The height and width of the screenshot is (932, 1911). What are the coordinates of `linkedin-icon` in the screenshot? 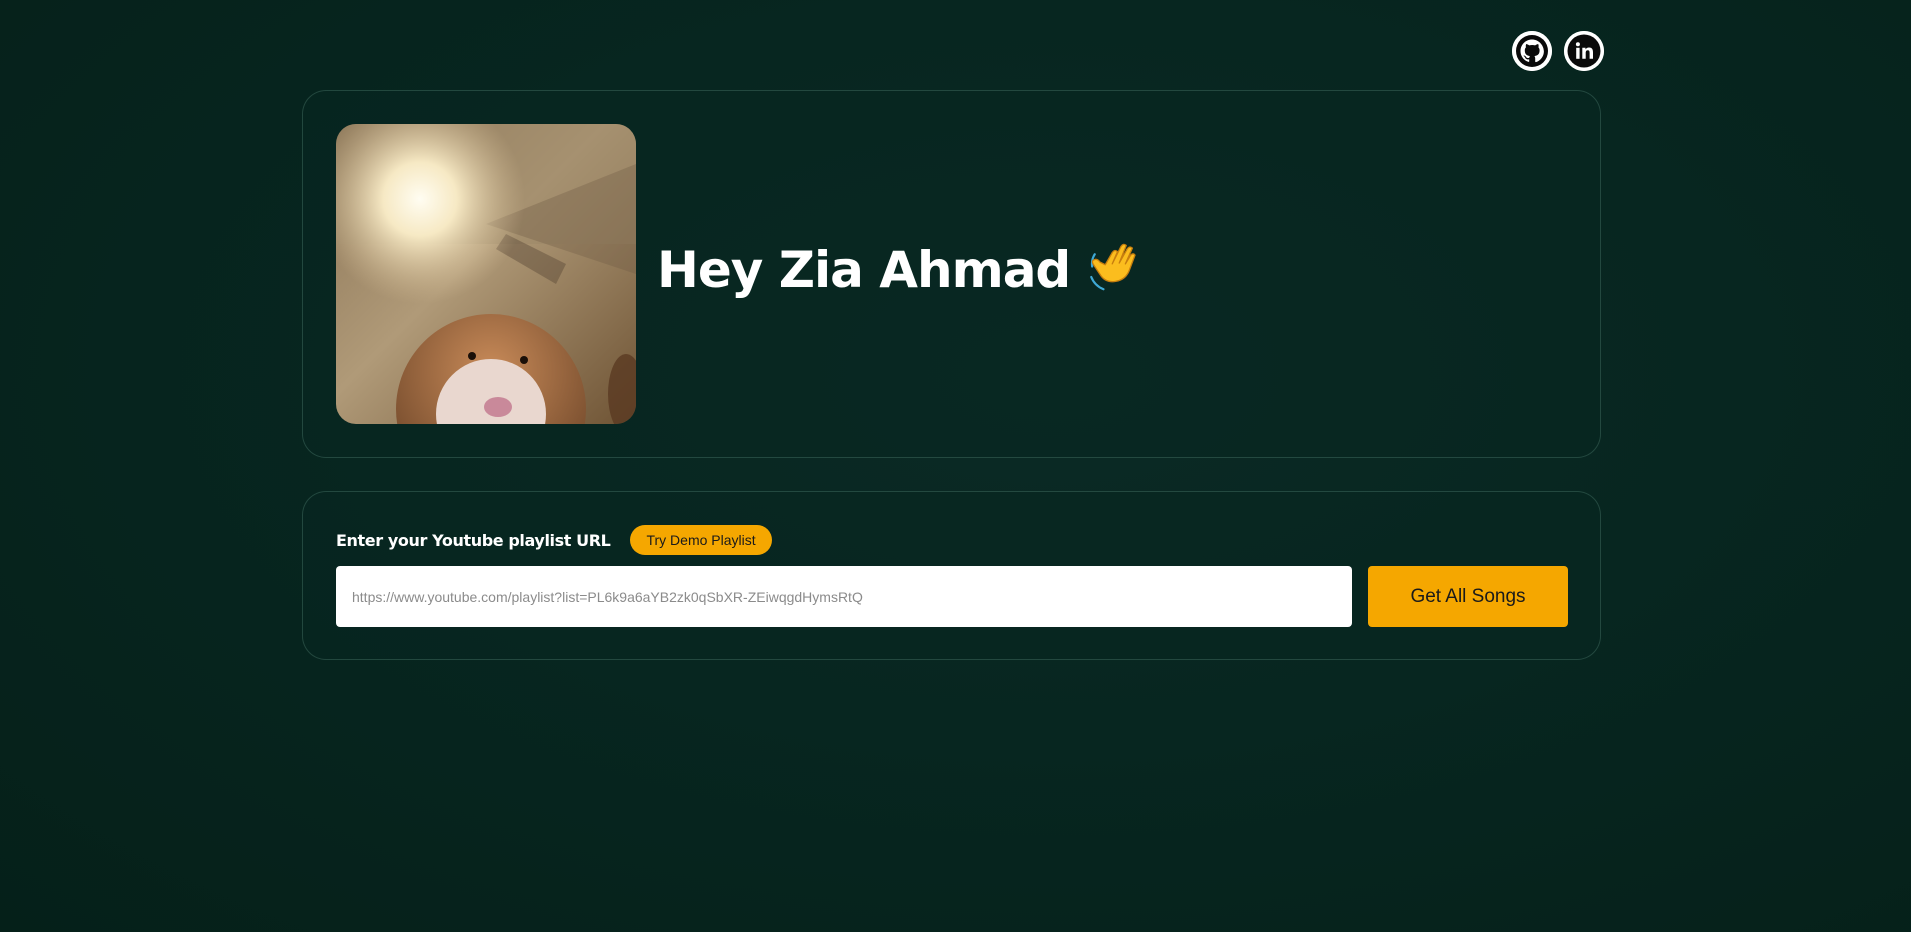 It's located at (1584, 51).